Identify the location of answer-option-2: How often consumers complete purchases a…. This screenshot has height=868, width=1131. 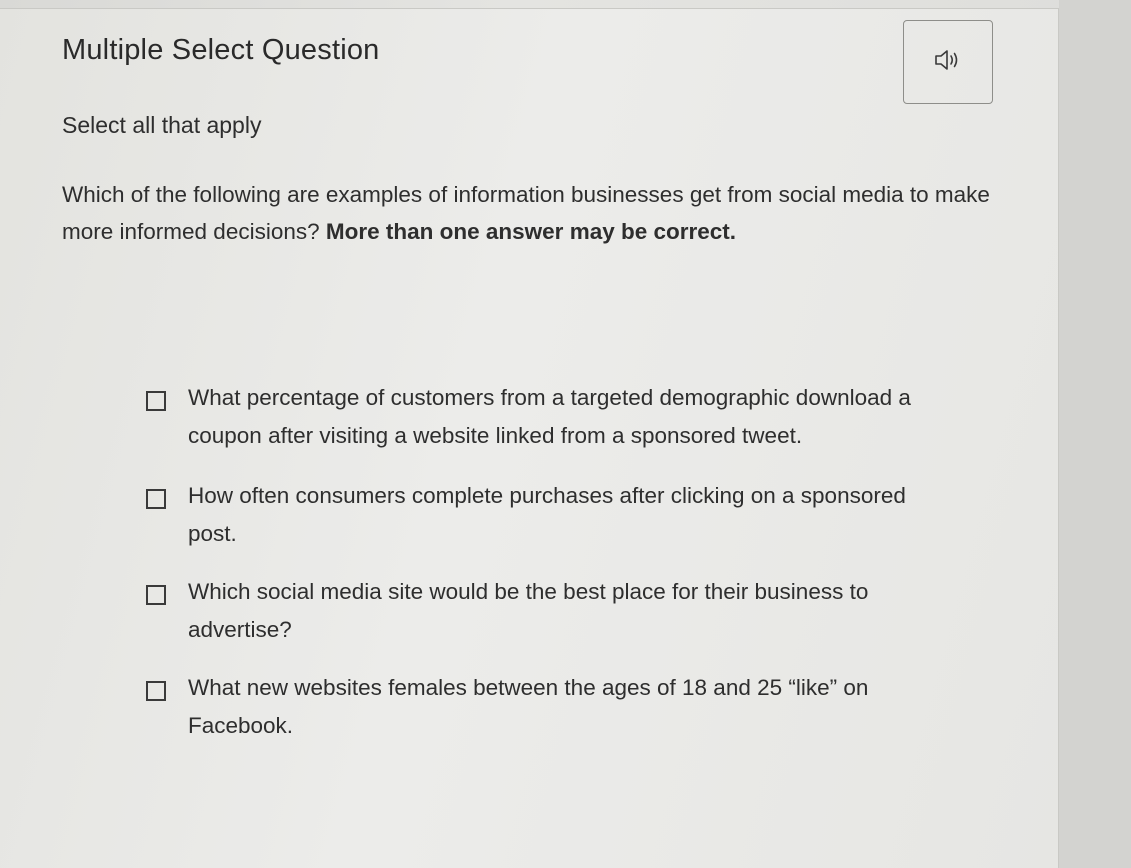
(546, 518).